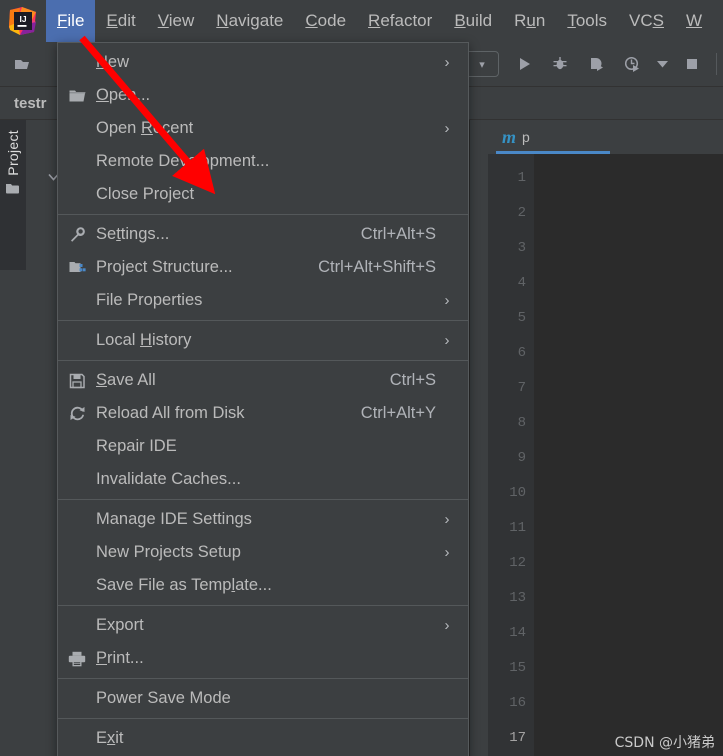  I want to click on menu-item-reload-all-from-disk: Reload All from Disk Ctrl+Alt+Y, so click(263, 413).